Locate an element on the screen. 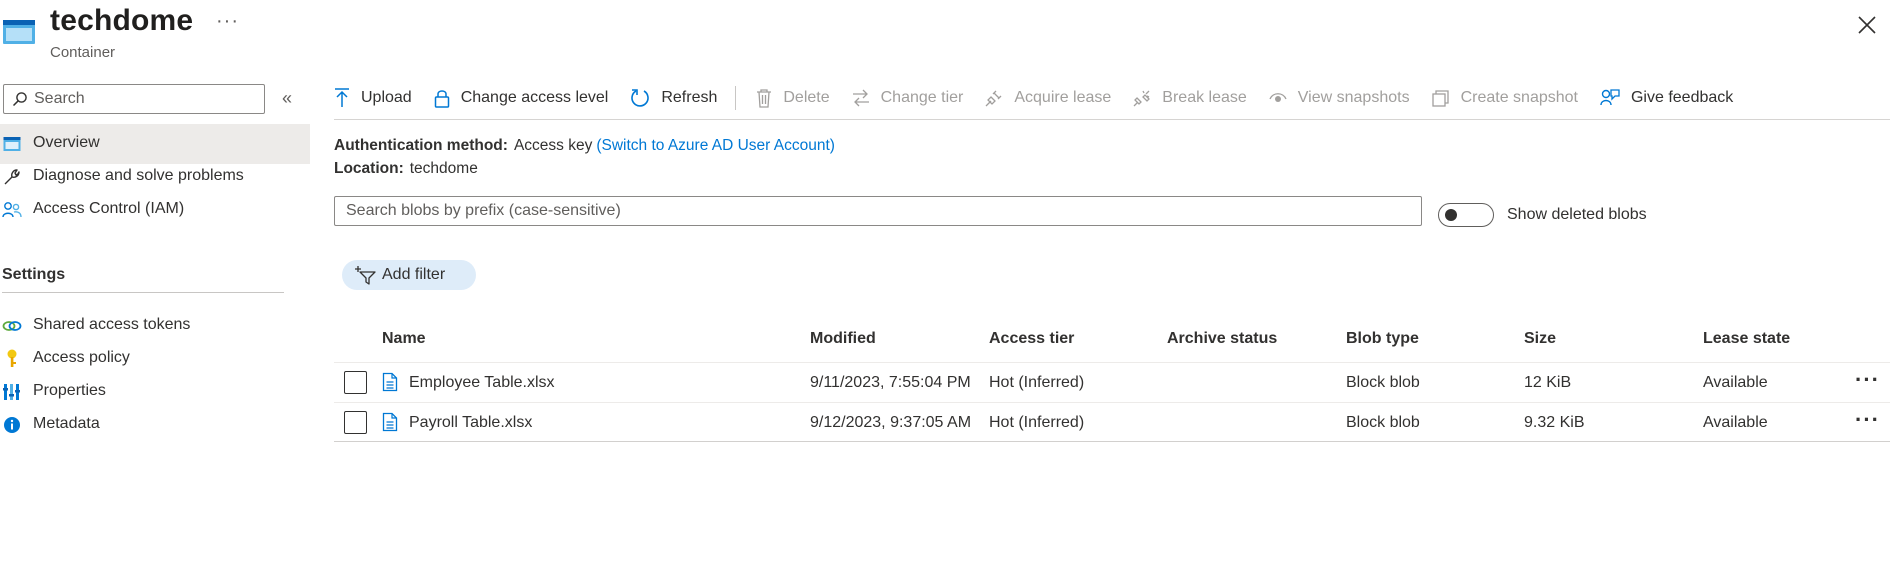  trash-icon is located at coordinates (764, 98).